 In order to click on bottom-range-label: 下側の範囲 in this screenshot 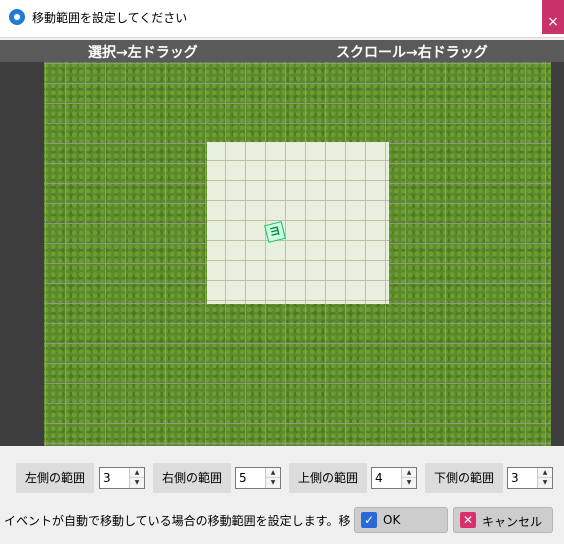, I will do `click(464, 478)`.